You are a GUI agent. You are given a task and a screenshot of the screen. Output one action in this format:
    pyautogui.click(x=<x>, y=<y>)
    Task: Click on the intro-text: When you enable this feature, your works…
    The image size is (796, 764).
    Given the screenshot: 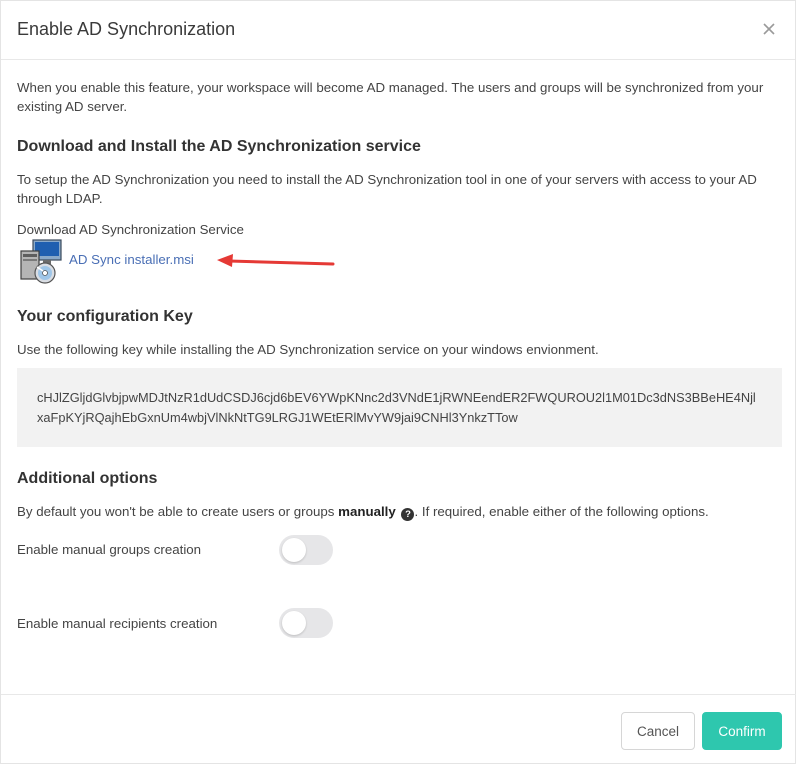 What is the action you would take?
    pyautogui.click(x=390, y=97)
    